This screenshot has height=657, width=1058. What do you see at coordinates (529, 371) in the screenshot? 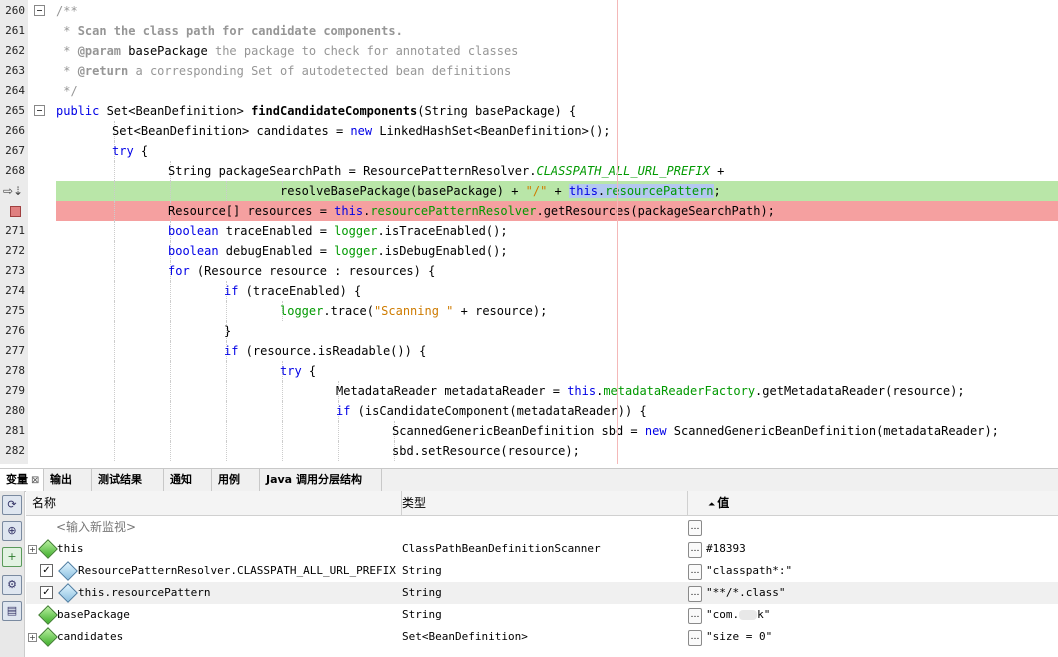
I see `code-line: 278 try {` at bounding box center [529, 371].